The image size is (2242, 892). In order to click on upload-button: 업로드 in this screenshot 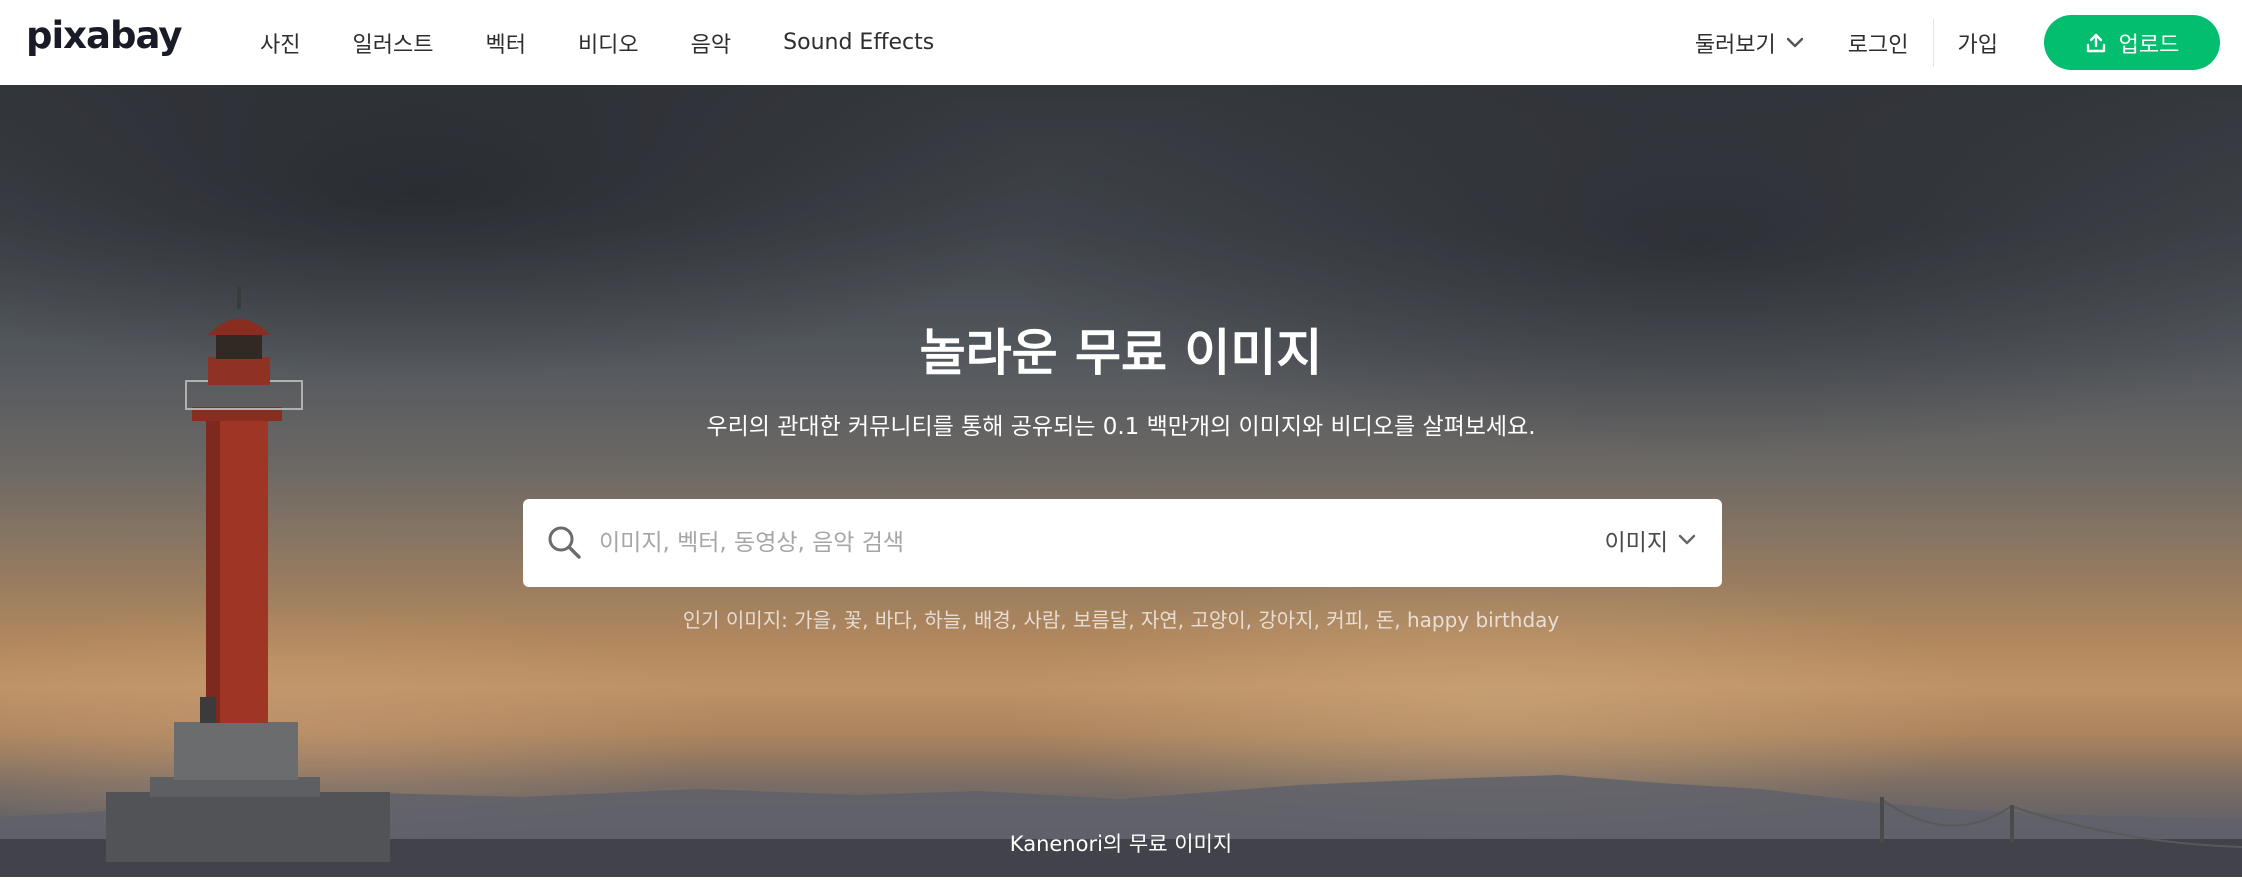, I will do `click(2132, 42)`.